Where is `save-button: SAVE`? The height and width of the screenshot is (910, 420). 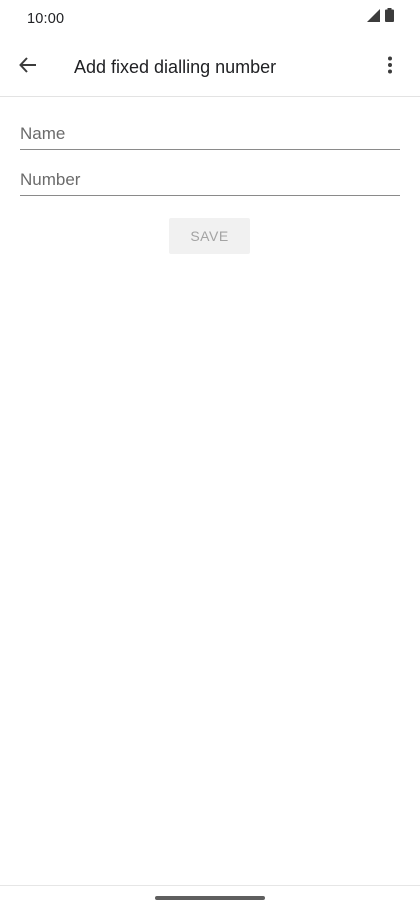 save-button: SAVE is located at coordinates (209, 236).